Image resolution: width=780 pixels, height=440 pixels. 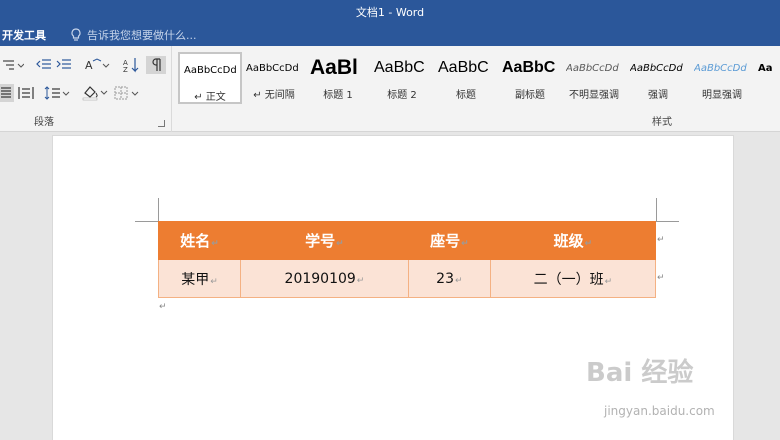 What do you see at coordinates (13, 65) in the screenshot?
I see `multilevel-list-icon` at bounding box center [13, 65].